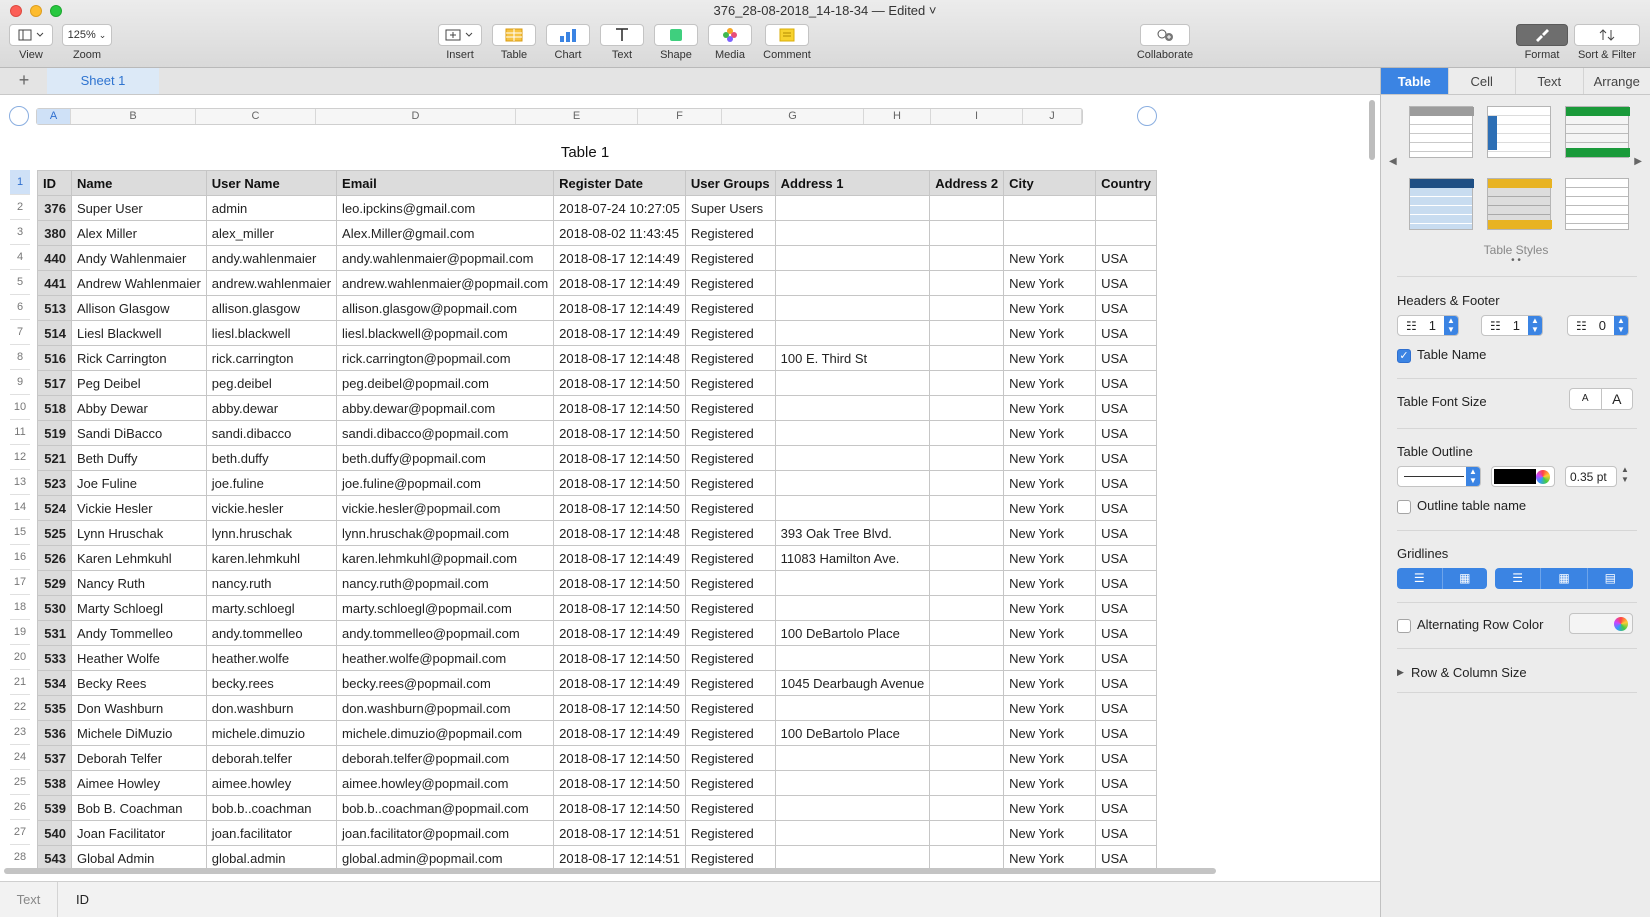 The width and height of the screenshot is (1650, 917). What do you see at coordinates (730, 183) in the screenshot?
I see `column-header: User Groups` at bounding box center [730, 183].